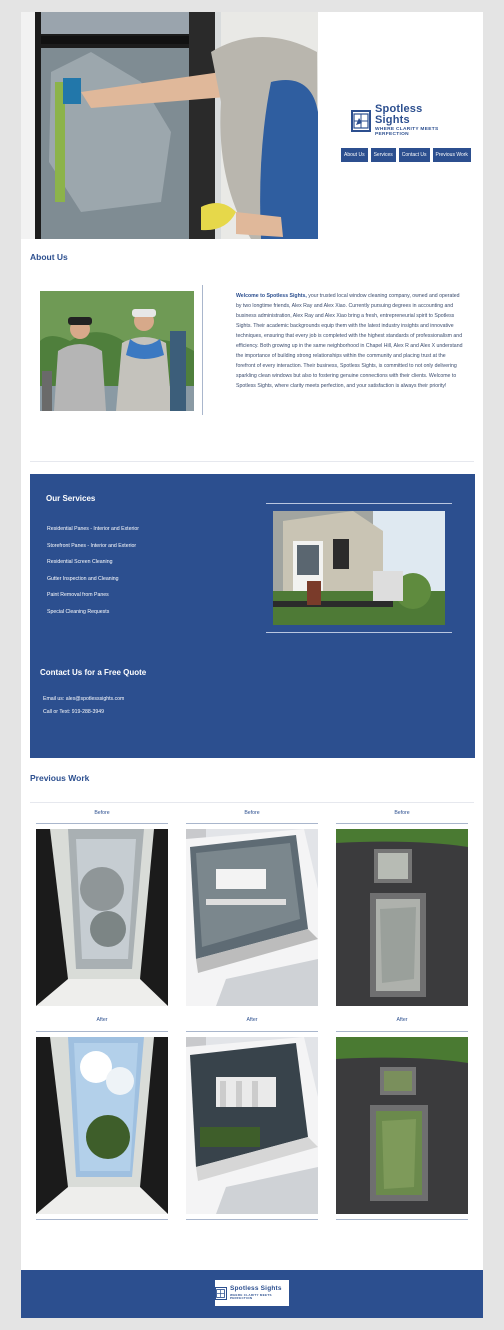 This screenshot has width=504, height=1330. Describe the element at coordinates (49, 257) in the screenshot. I see `about-heading: About Us` at that location.